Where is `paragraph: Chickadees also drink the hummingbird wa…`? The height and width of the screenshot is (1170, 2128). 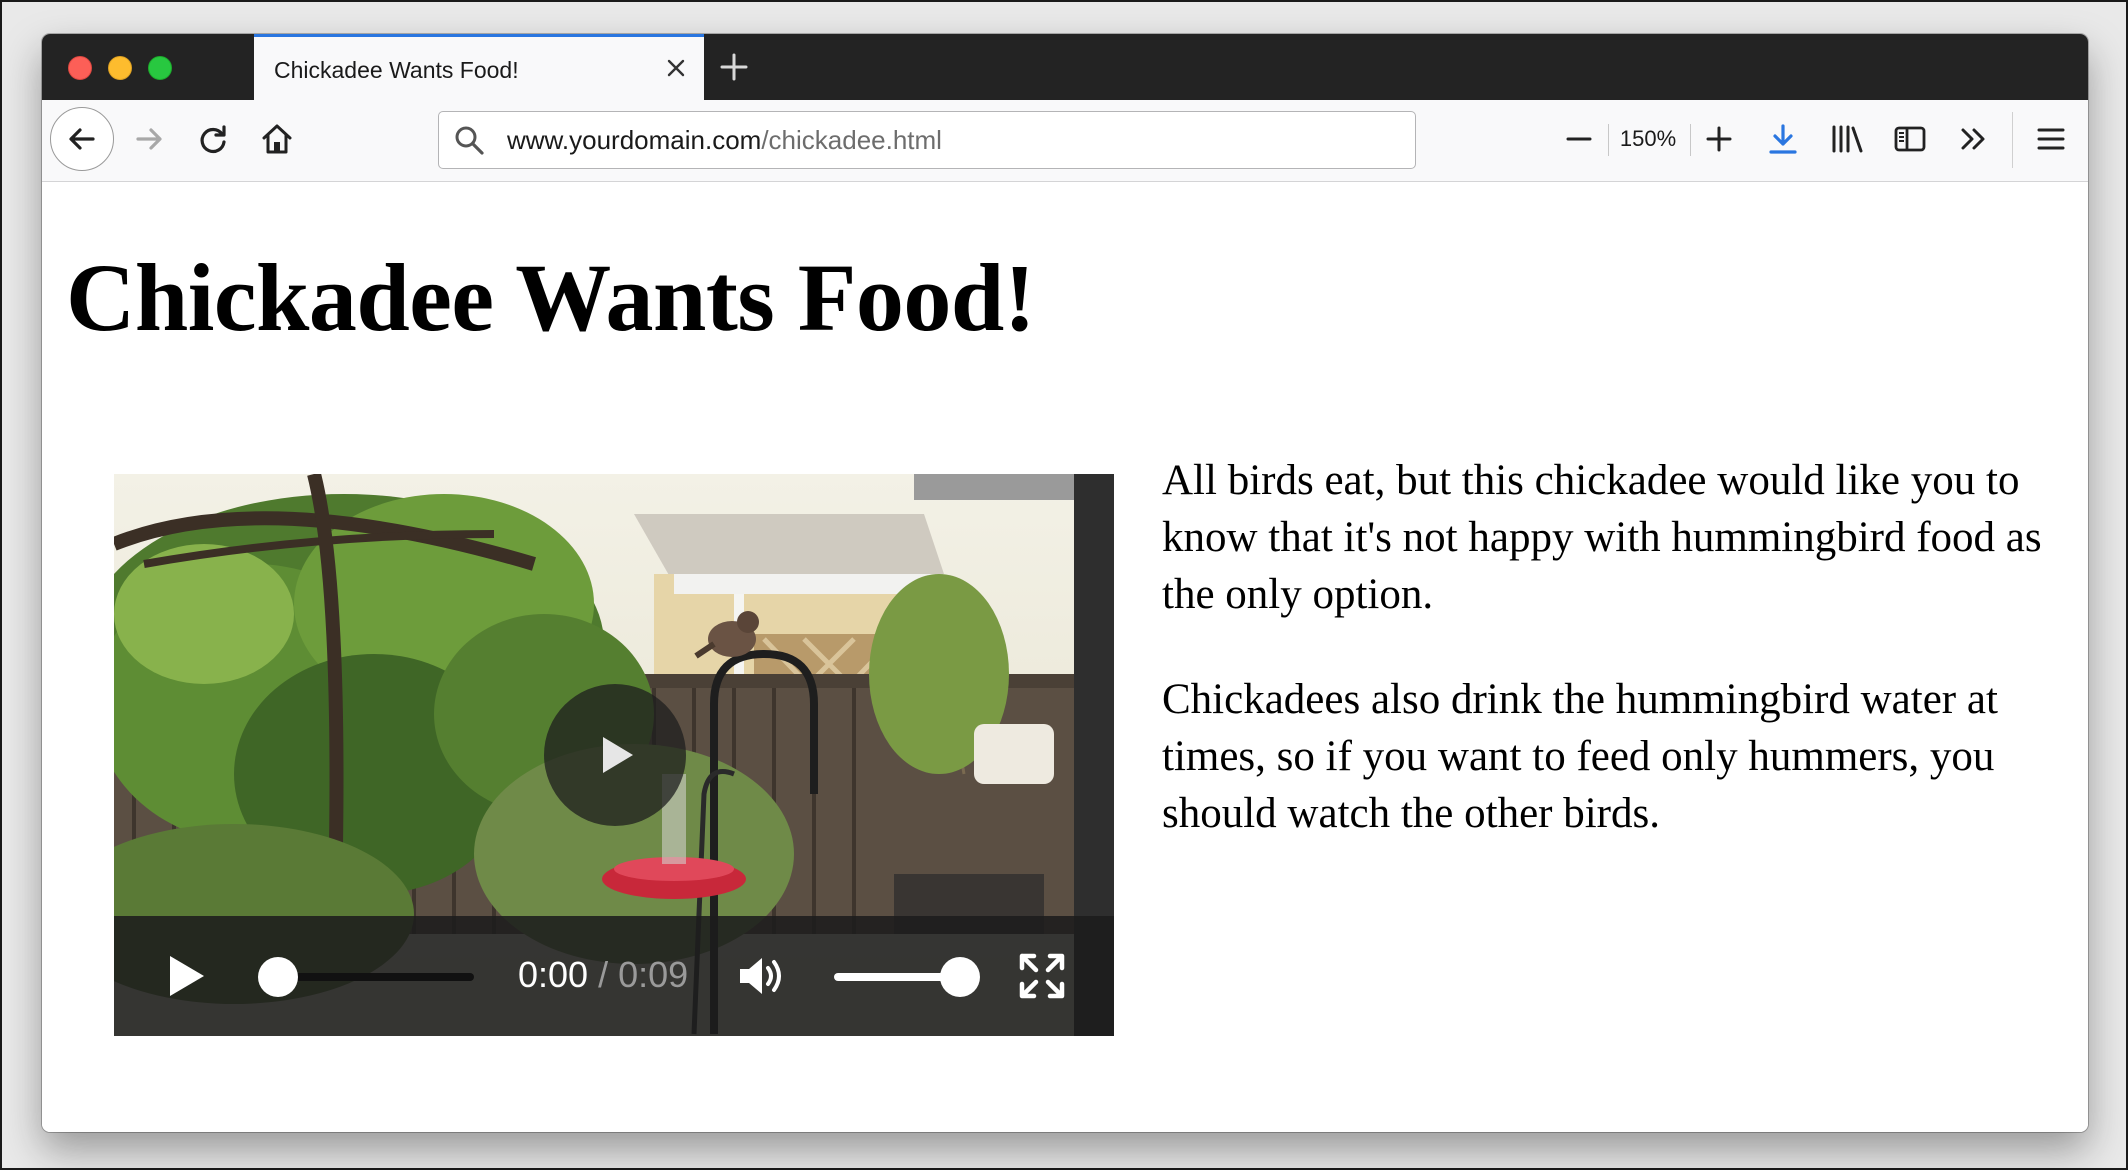
paragraph: Chickadees also drink the hummingbird wa… is located at coordinates (1580, 756).